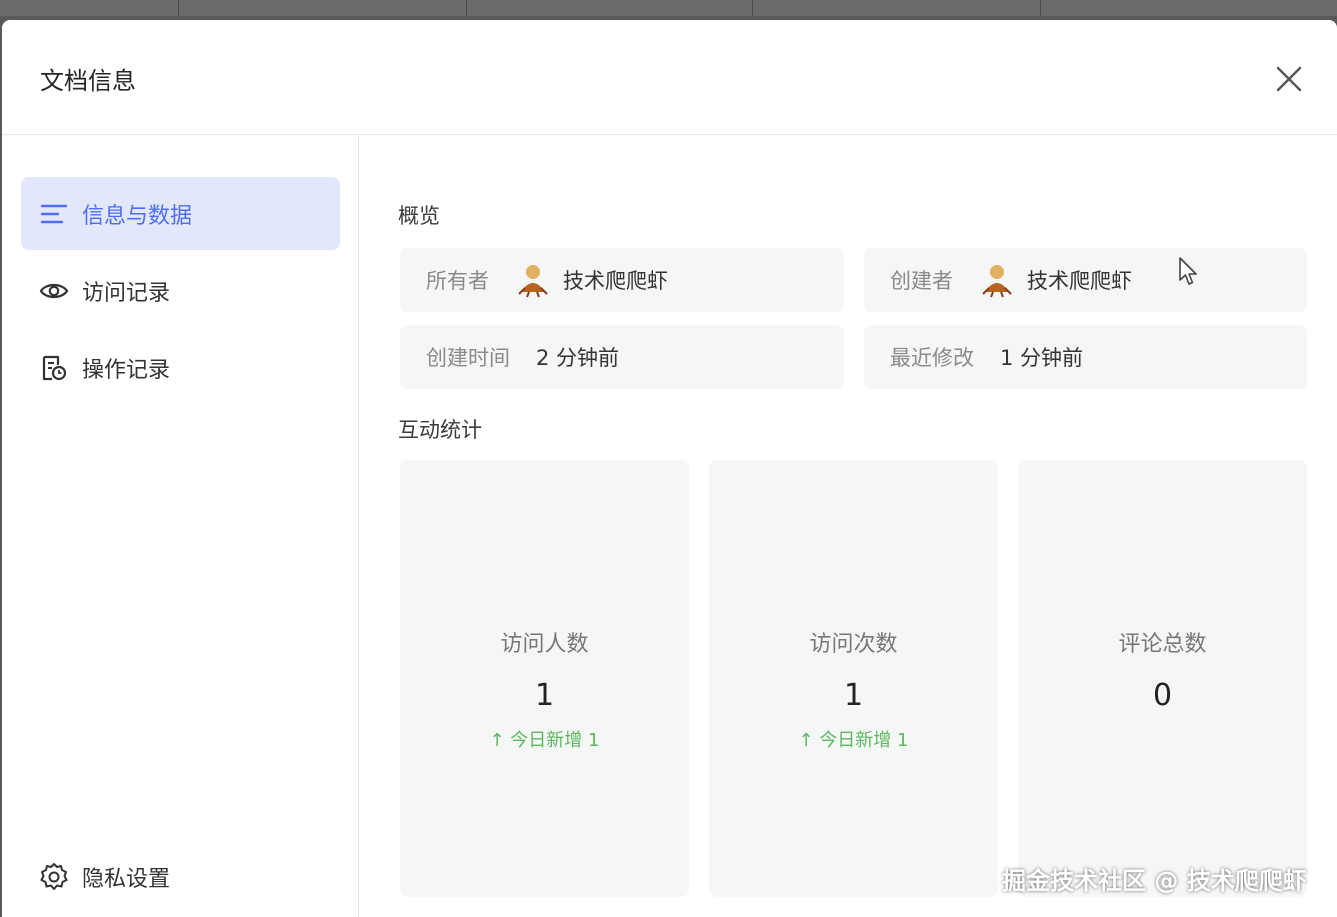 The height and width of the screenshot is (917, 1337). I want to click on sidebar-item-label: 访问记录, so click(126, 293).